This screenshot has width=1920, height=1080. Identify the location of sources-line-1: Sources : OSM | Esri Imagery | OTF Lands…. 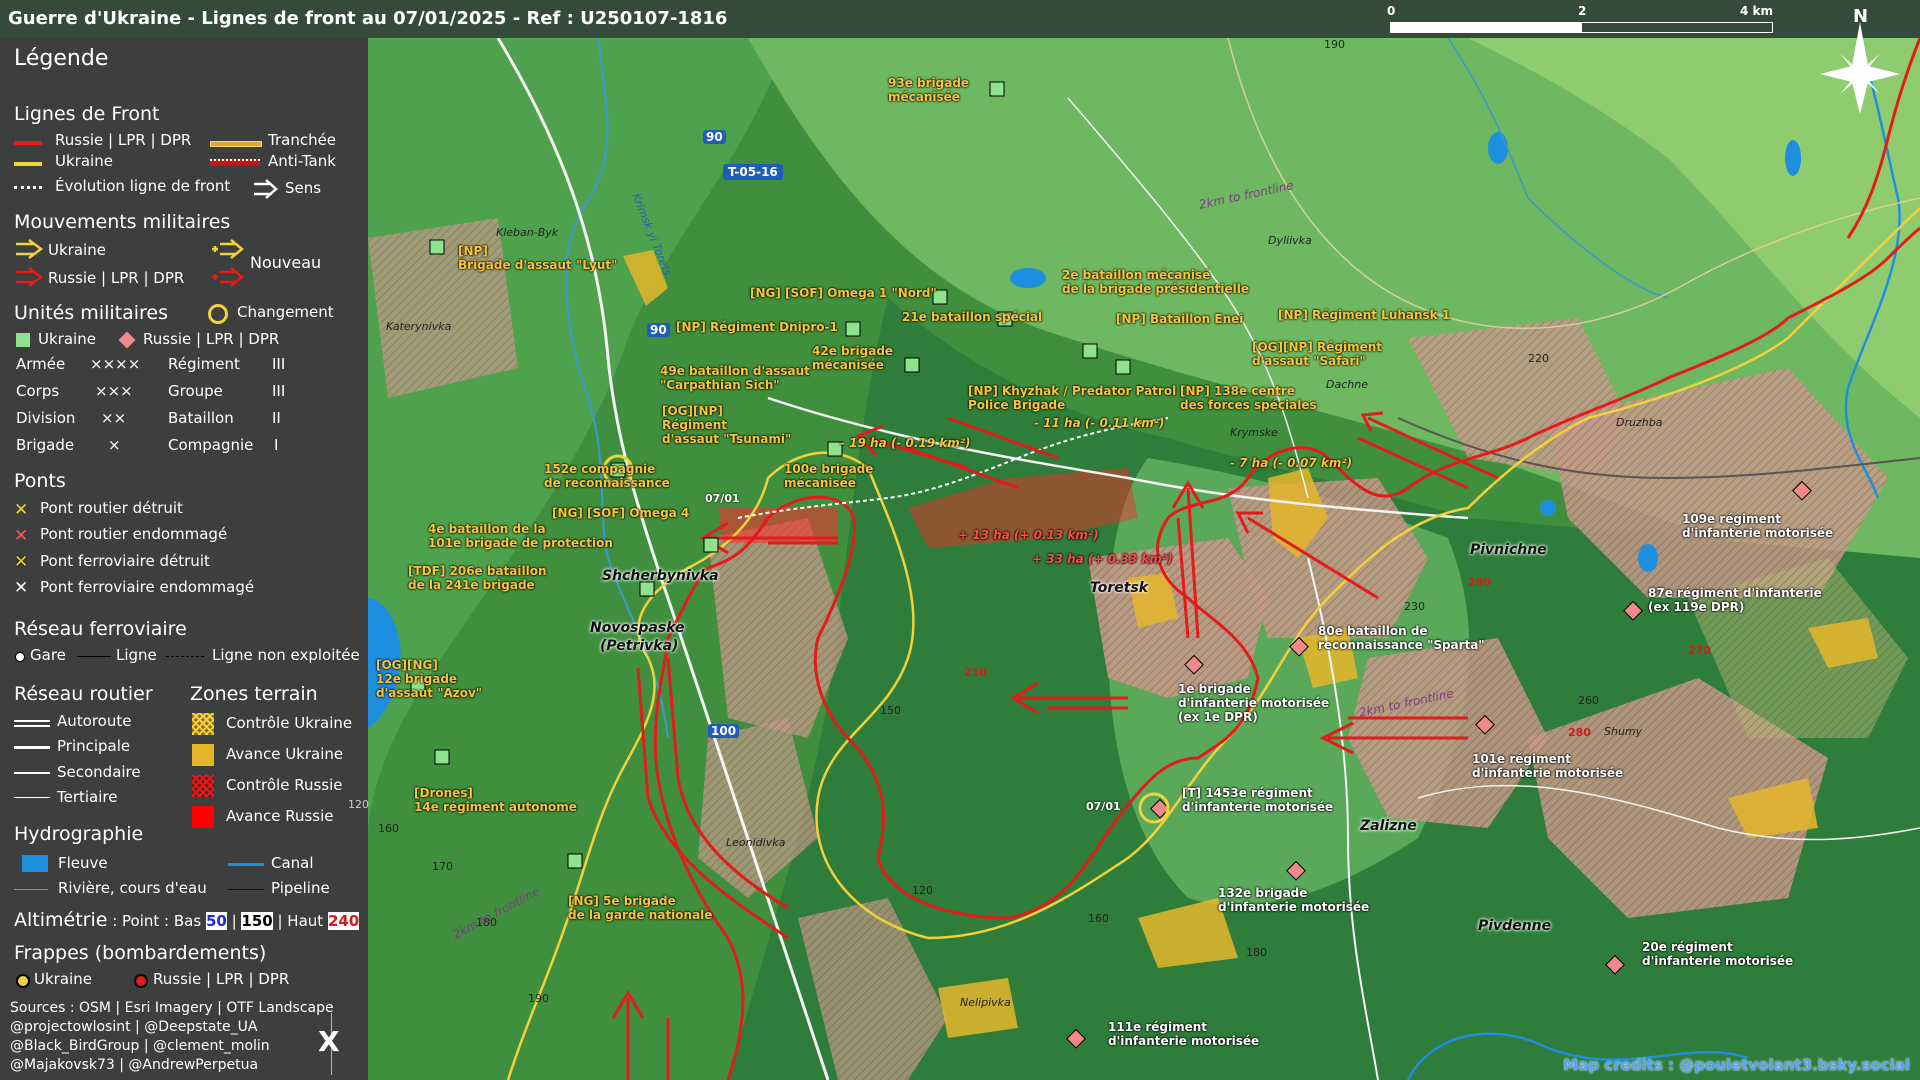
(172, 1008).